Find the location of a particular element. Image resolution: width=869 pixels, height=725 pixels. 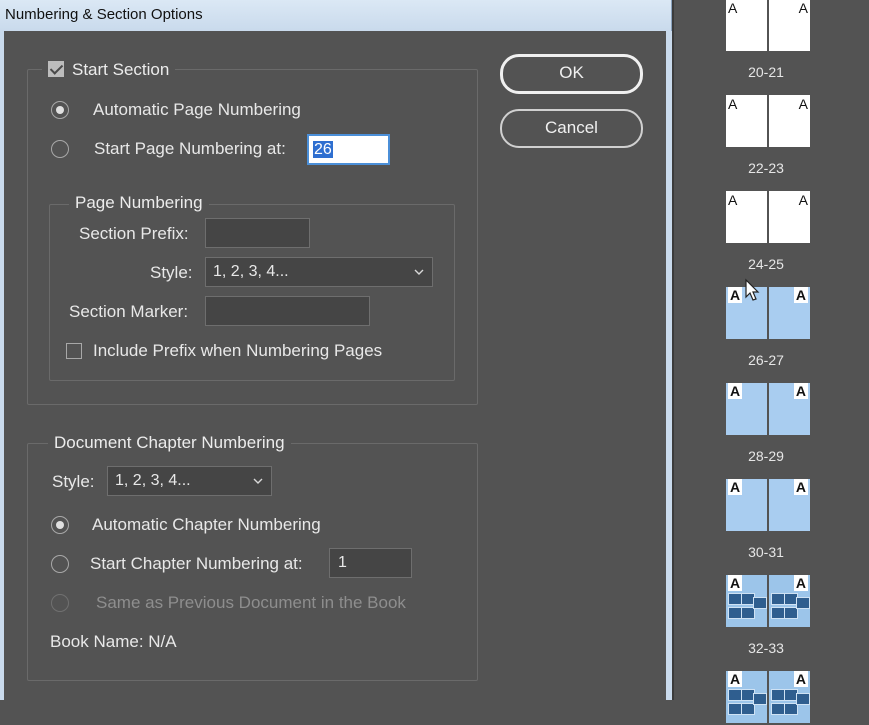

cancel-button: Cancel is located at coordinates (571, 128).